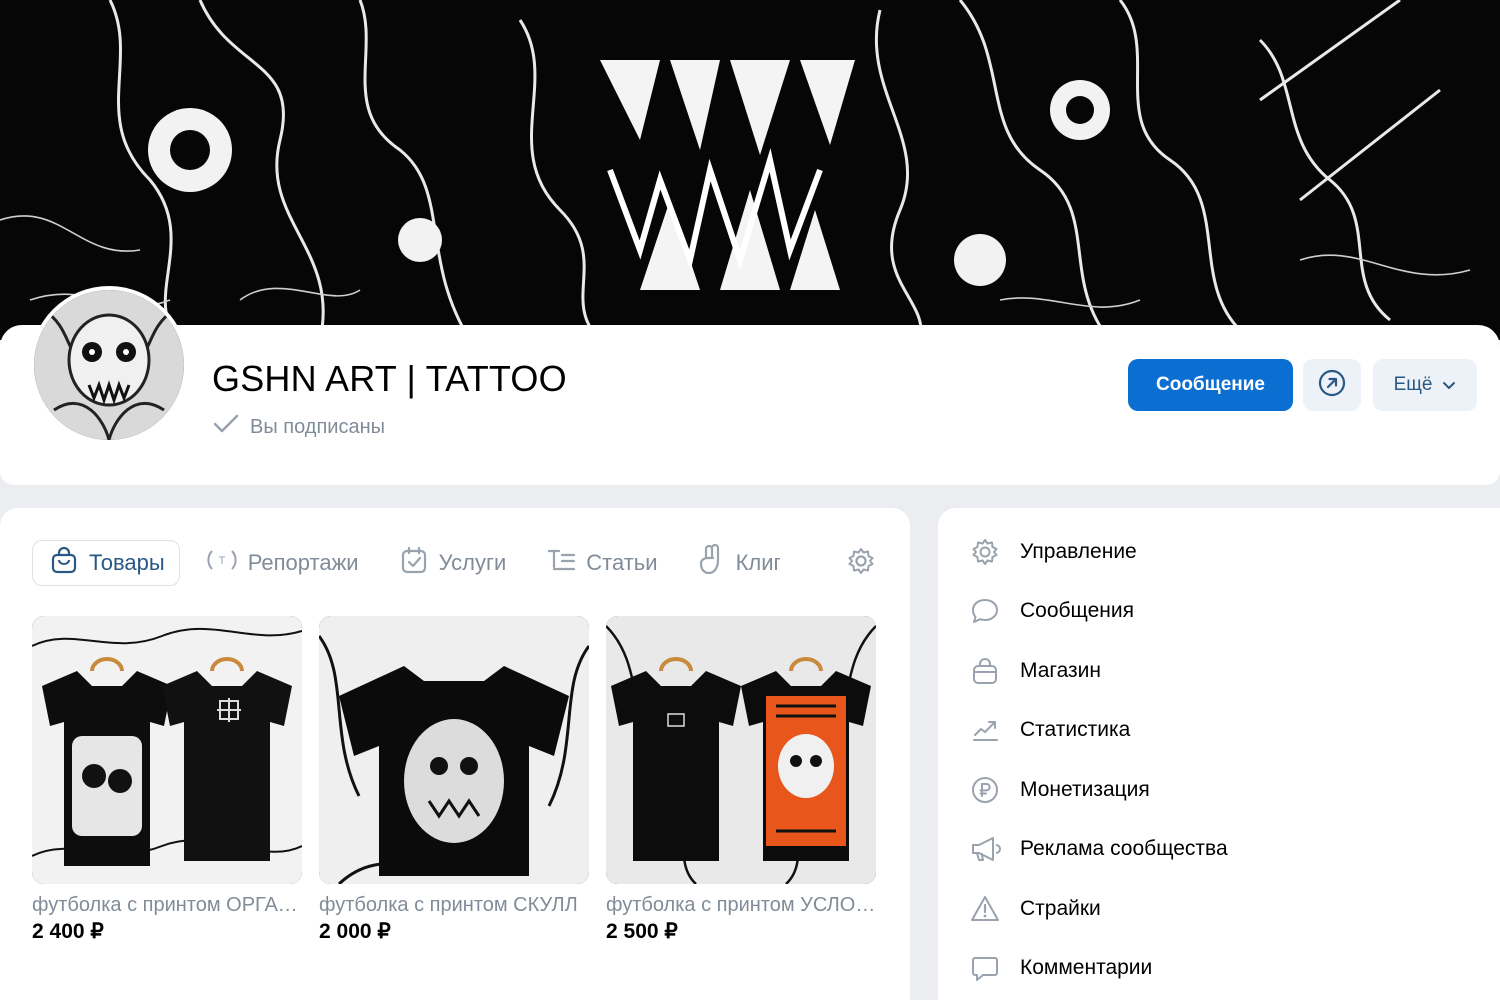  Describe the element at coordinates (1077, 611) in the screenshot. I see `menu-item-label: Сообщения` at that location.